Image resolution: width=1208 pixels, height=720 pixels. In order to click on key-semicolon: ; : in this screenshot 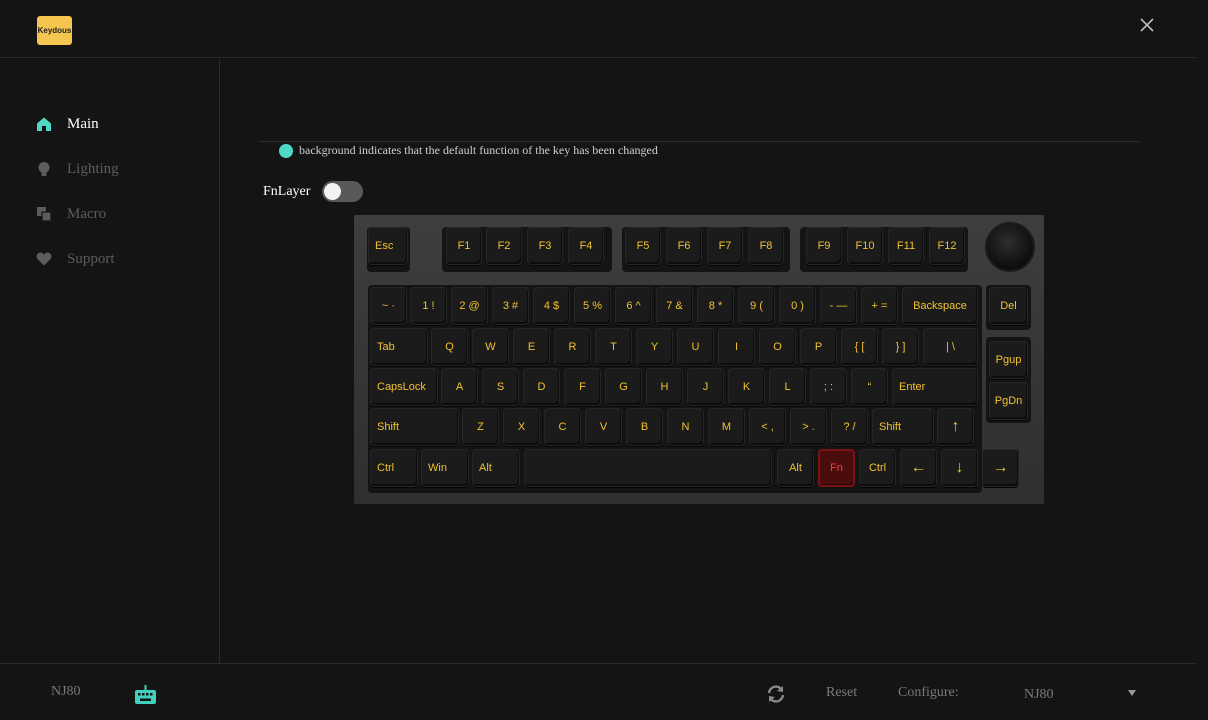, I will do `click(828, 387)`.